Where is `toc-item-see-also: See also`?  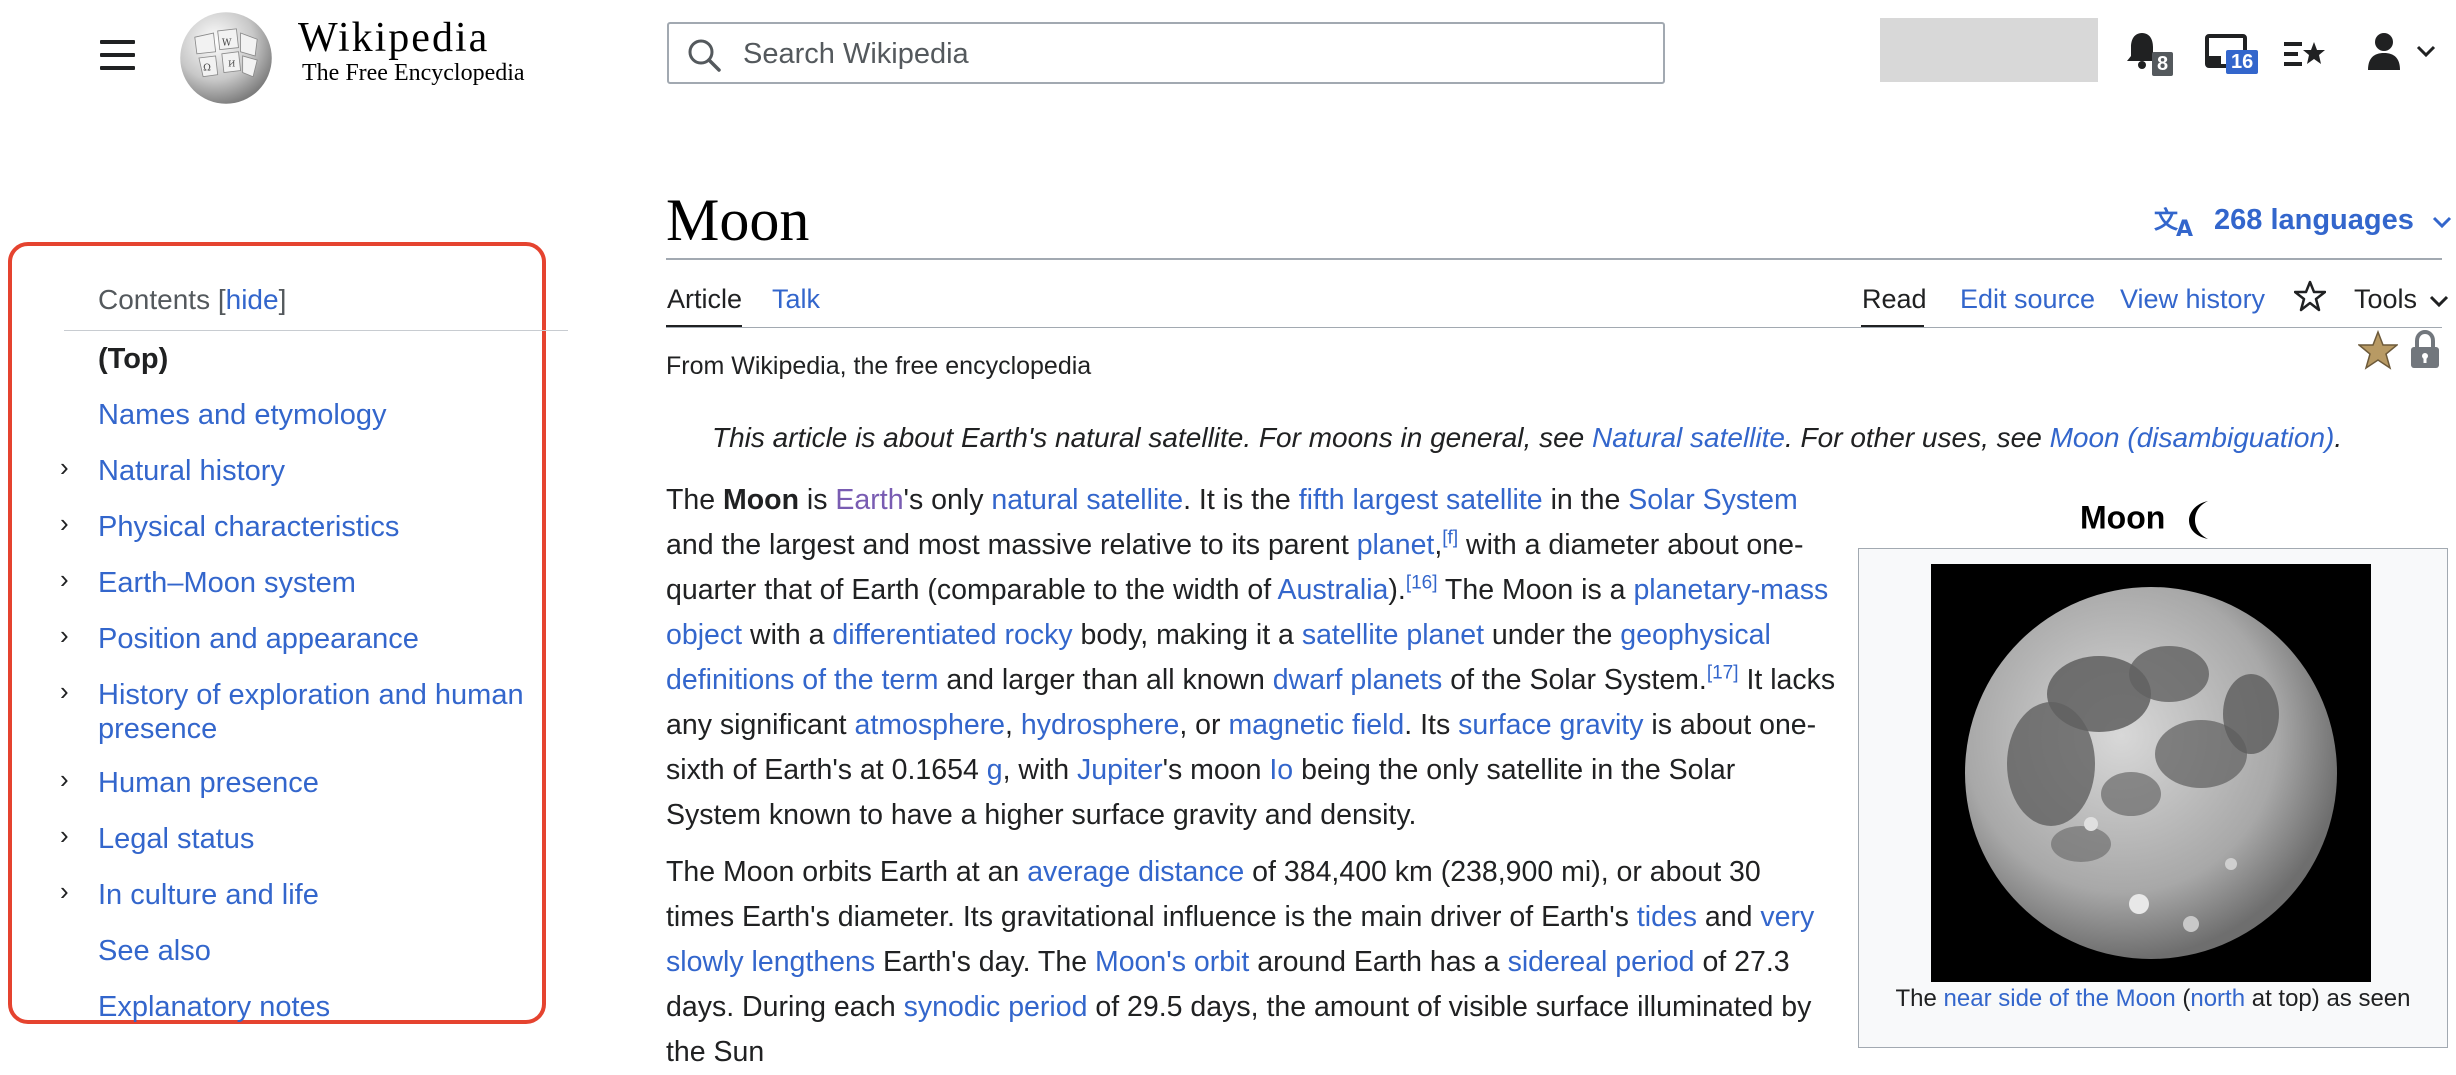
toc-item-see-also: See also is located at coordinates (318, 951).